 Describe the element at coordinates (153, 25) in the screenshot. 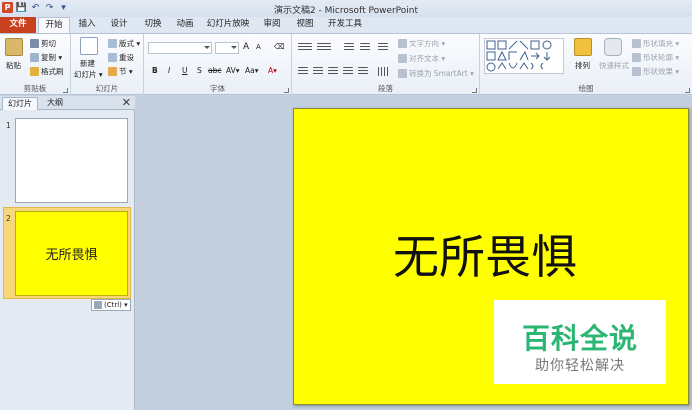

I see `tab-transitions: 切换` at that location.